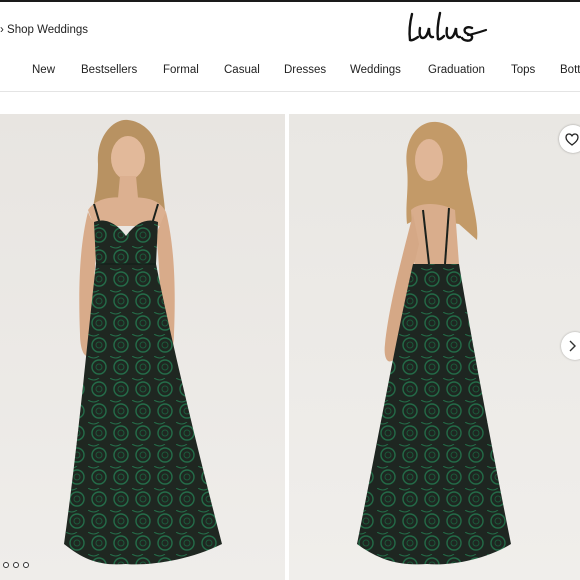 Image resolution: width=580 pixels, height=580 pixels. I want to click on favorite-button, so click(569, 139).